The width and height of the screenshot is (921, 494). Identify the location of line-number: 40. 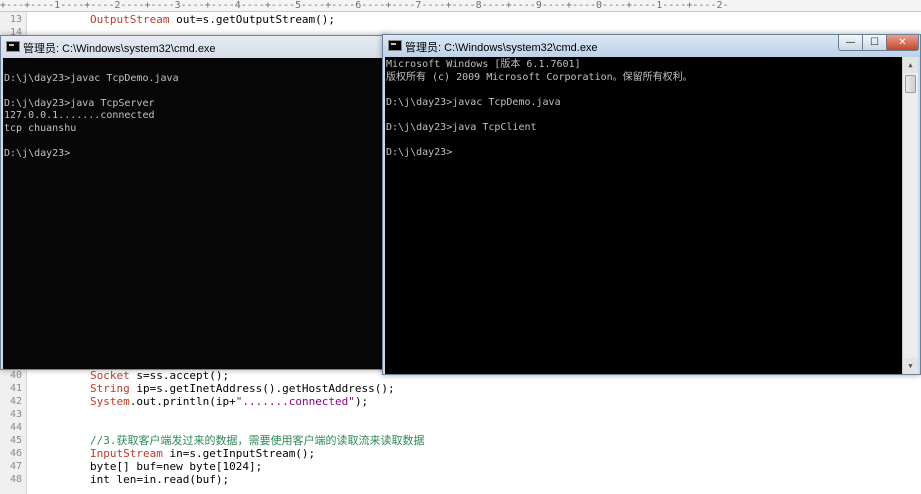
(15, 375).